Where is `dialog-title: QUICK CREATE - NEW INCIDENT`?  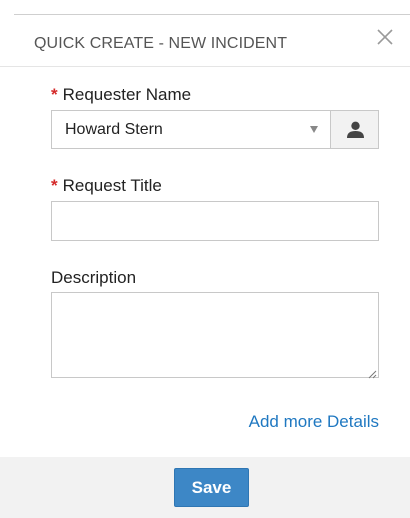 dialog-title: QUICK CREATE - NEW INCIDENT is located at coordinates (161, 43).